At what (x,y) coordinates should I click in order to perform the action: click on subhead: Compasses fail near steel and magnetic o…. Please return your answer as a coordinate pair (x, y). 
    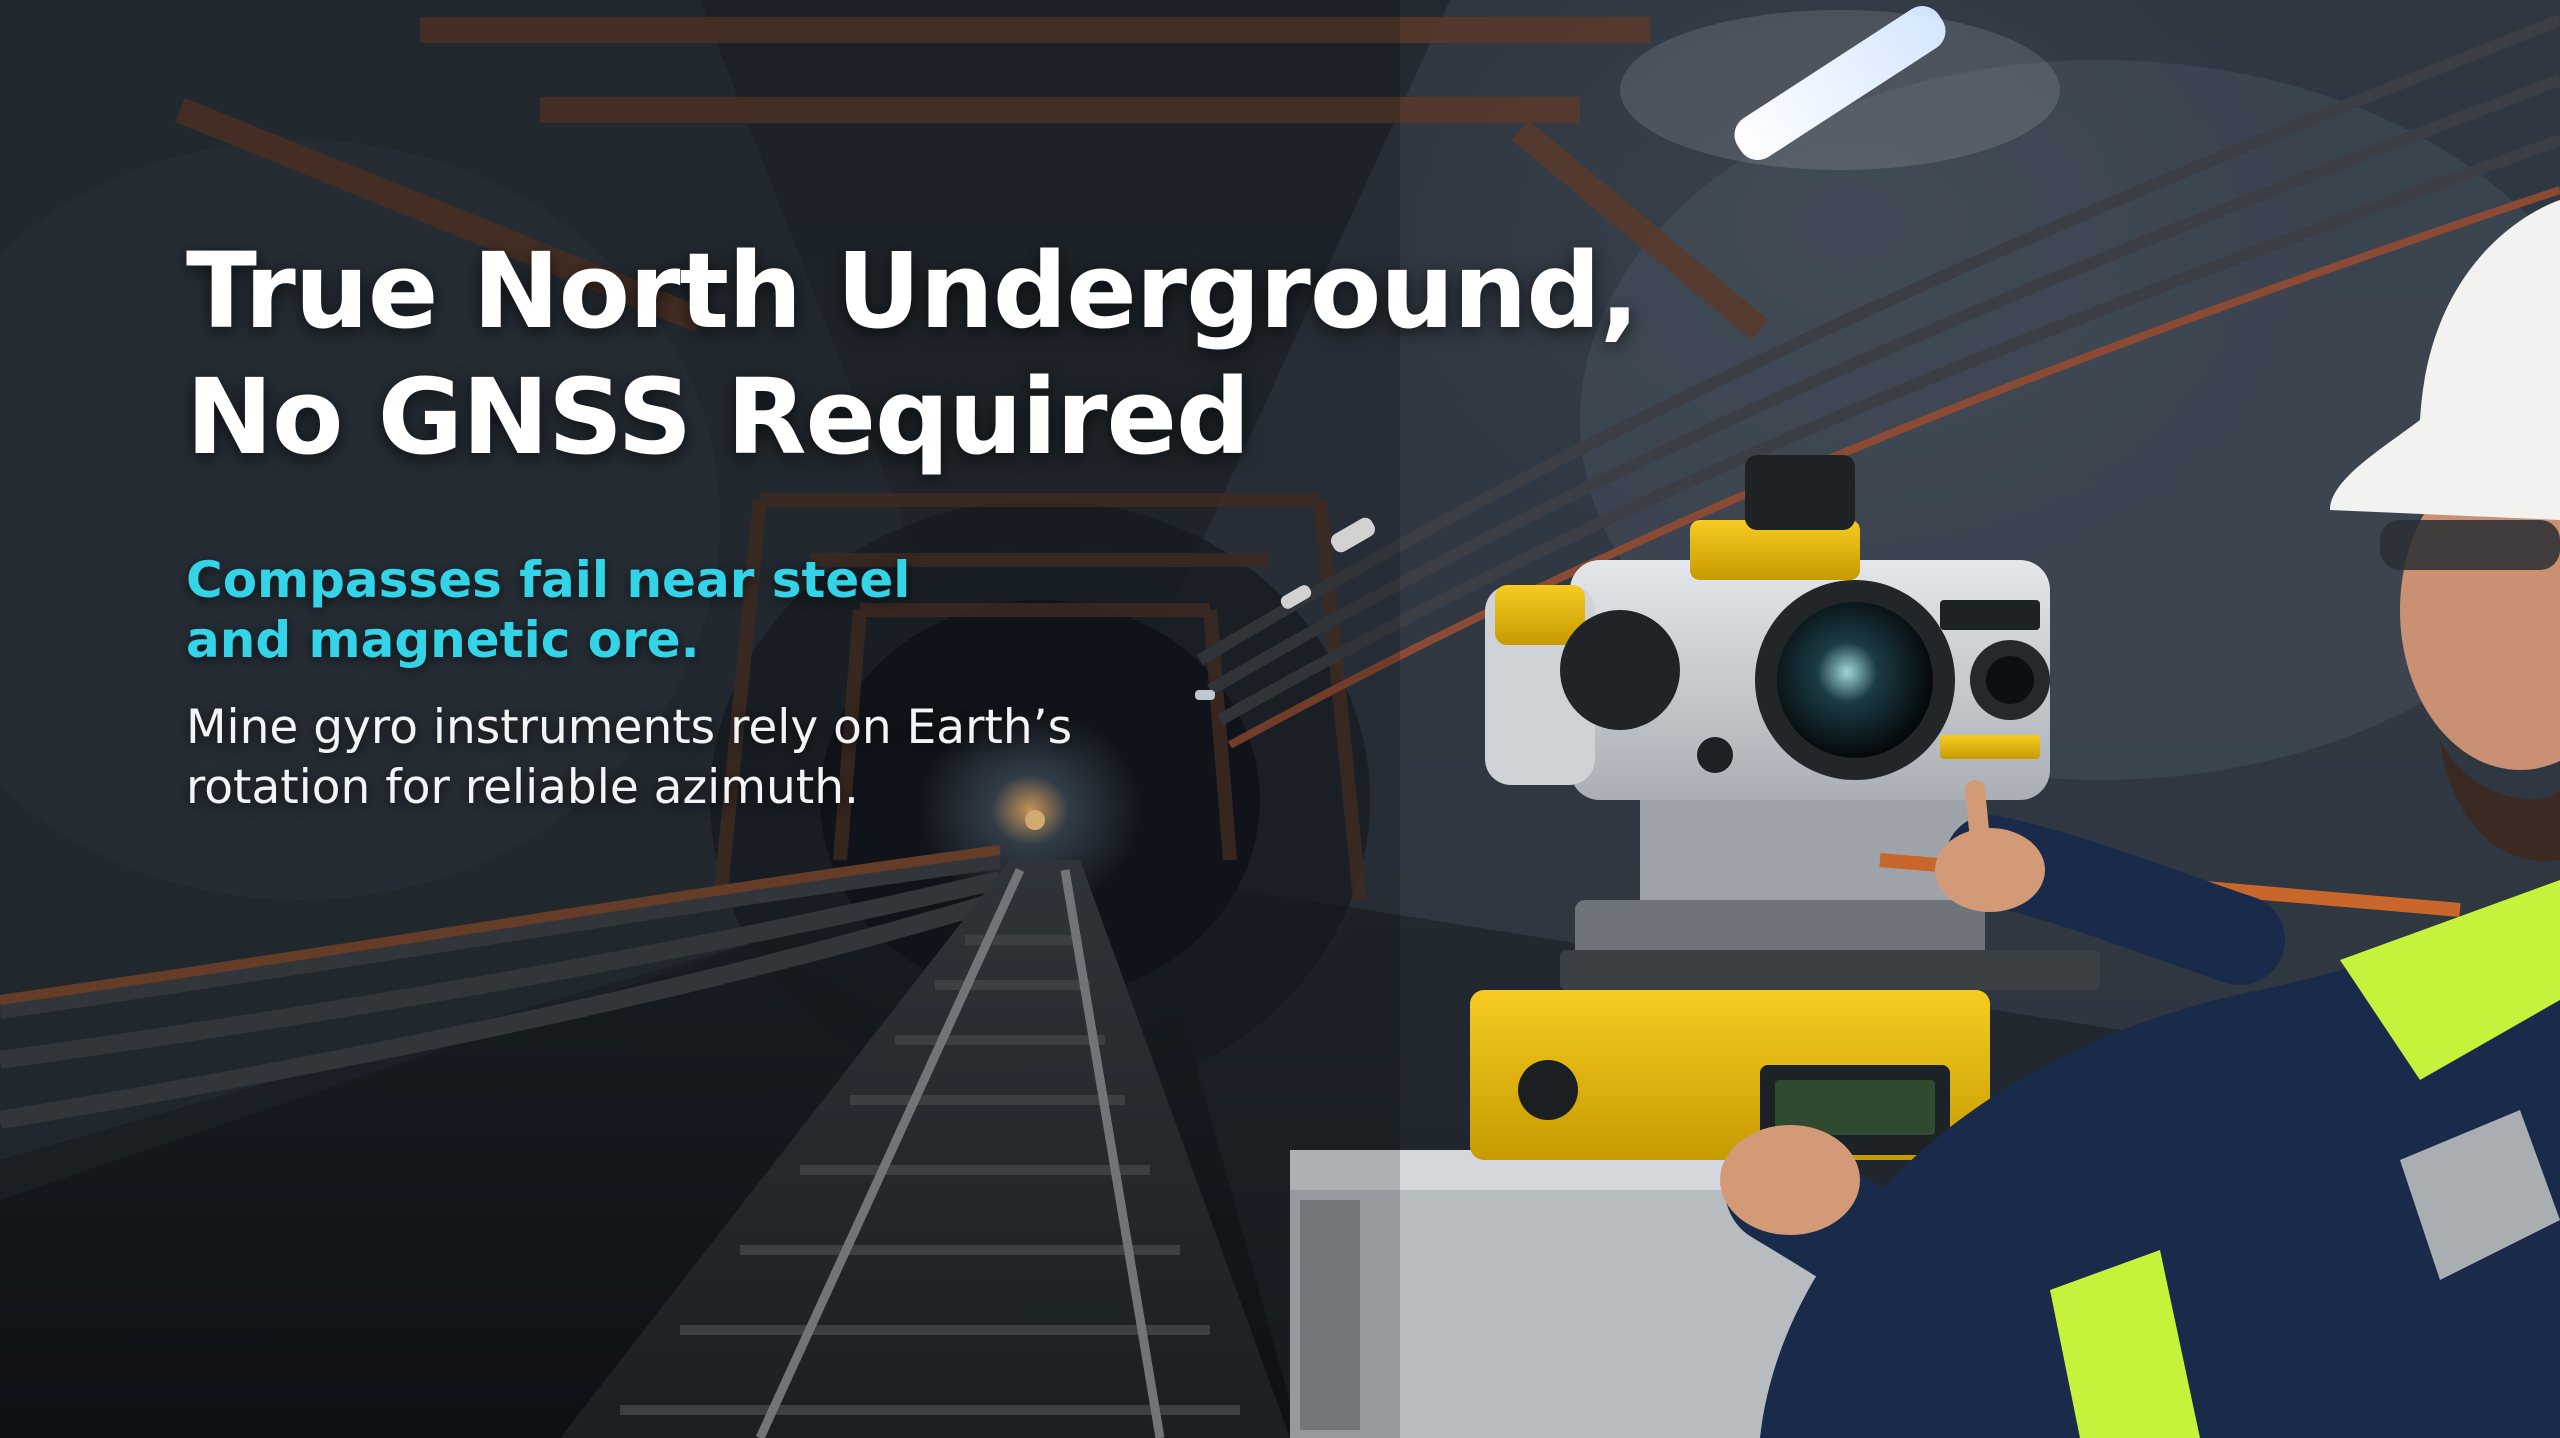
    Looking at the image, I should click on (886, 610).